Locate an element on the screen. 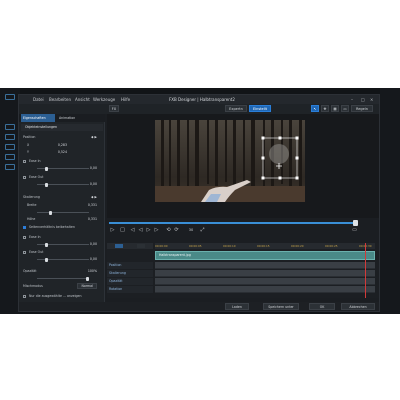 The height and width of the screenshot is (400, 400). tab-properties: Eigenschaften is located at coordinates (38, 118).